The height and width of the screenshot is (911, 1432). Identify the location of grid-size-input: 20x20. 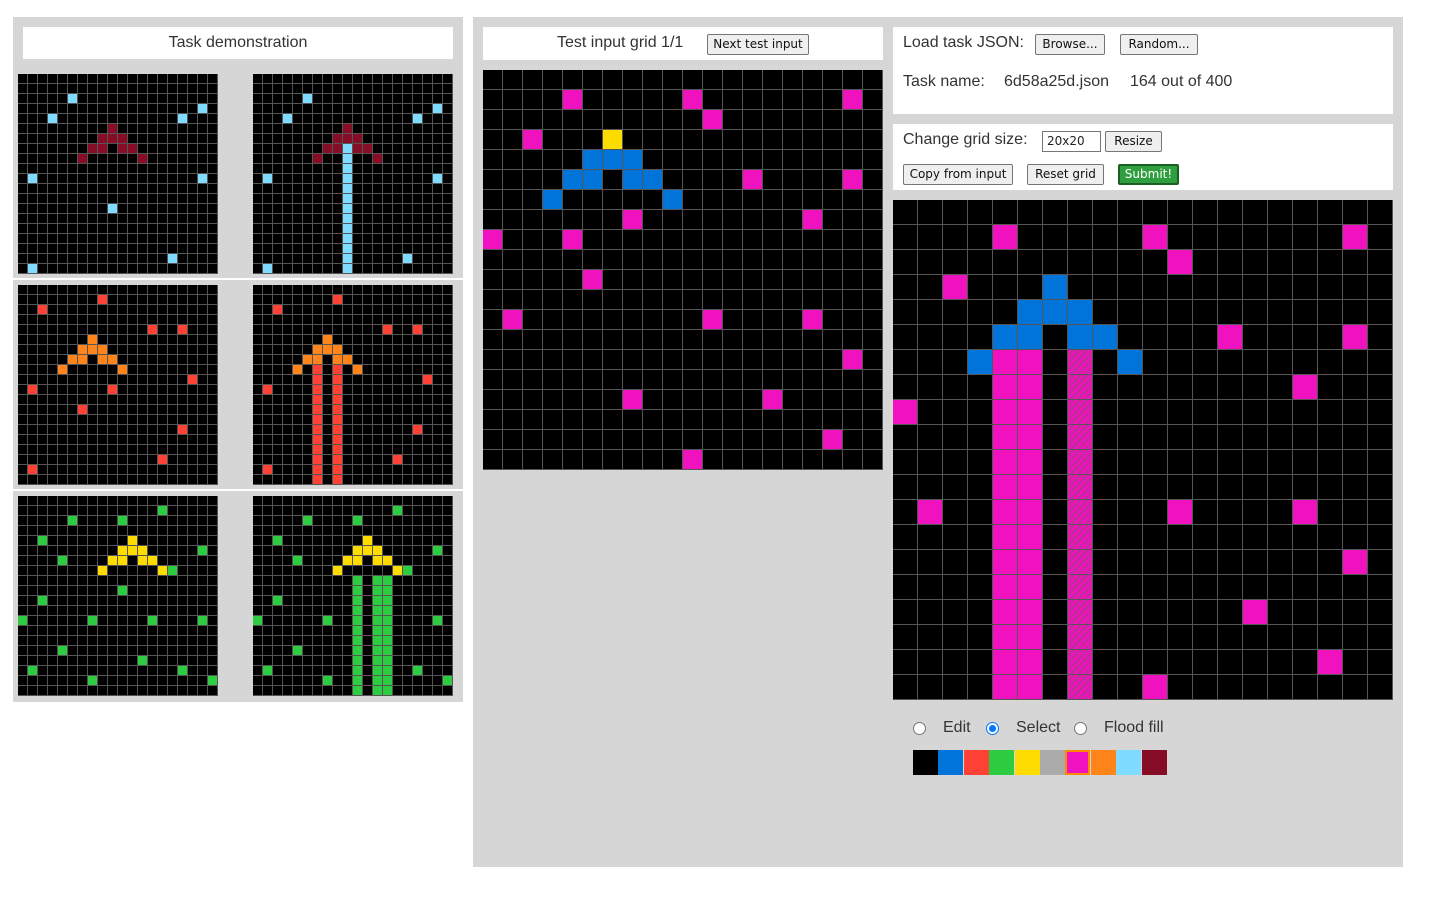
(1071, 141).